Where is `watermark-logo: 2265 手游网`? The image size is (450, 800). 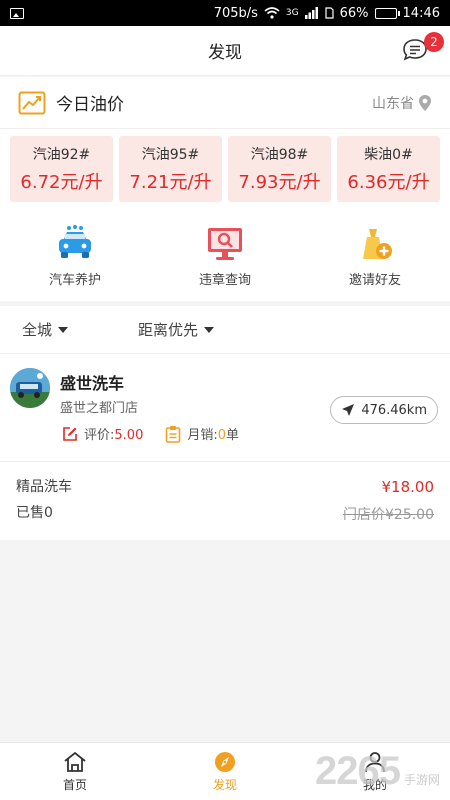
watermark-logo: 2265 手游网 is located at coordinates (377, 771).